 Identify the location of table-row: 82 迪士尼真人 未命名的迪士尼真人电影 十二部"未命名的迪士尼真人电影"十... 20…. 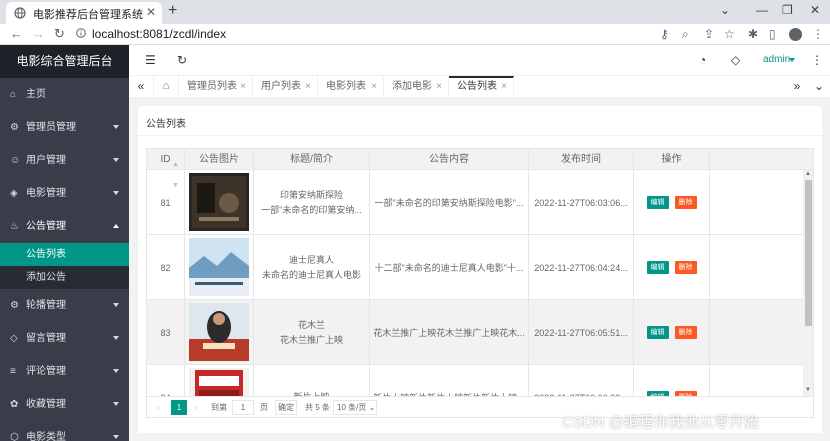
(475, 267).